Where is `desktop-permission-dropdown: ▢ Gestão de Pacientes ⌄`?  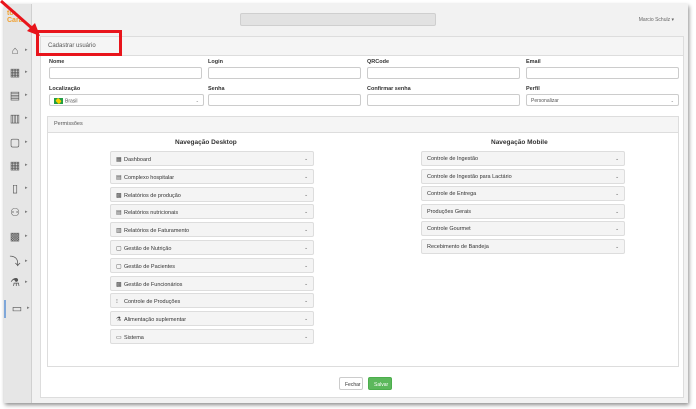 desktop-permission-dropdown: ▢ Gestão de Pacientes ⌄ is located at coordinates (212, 265).